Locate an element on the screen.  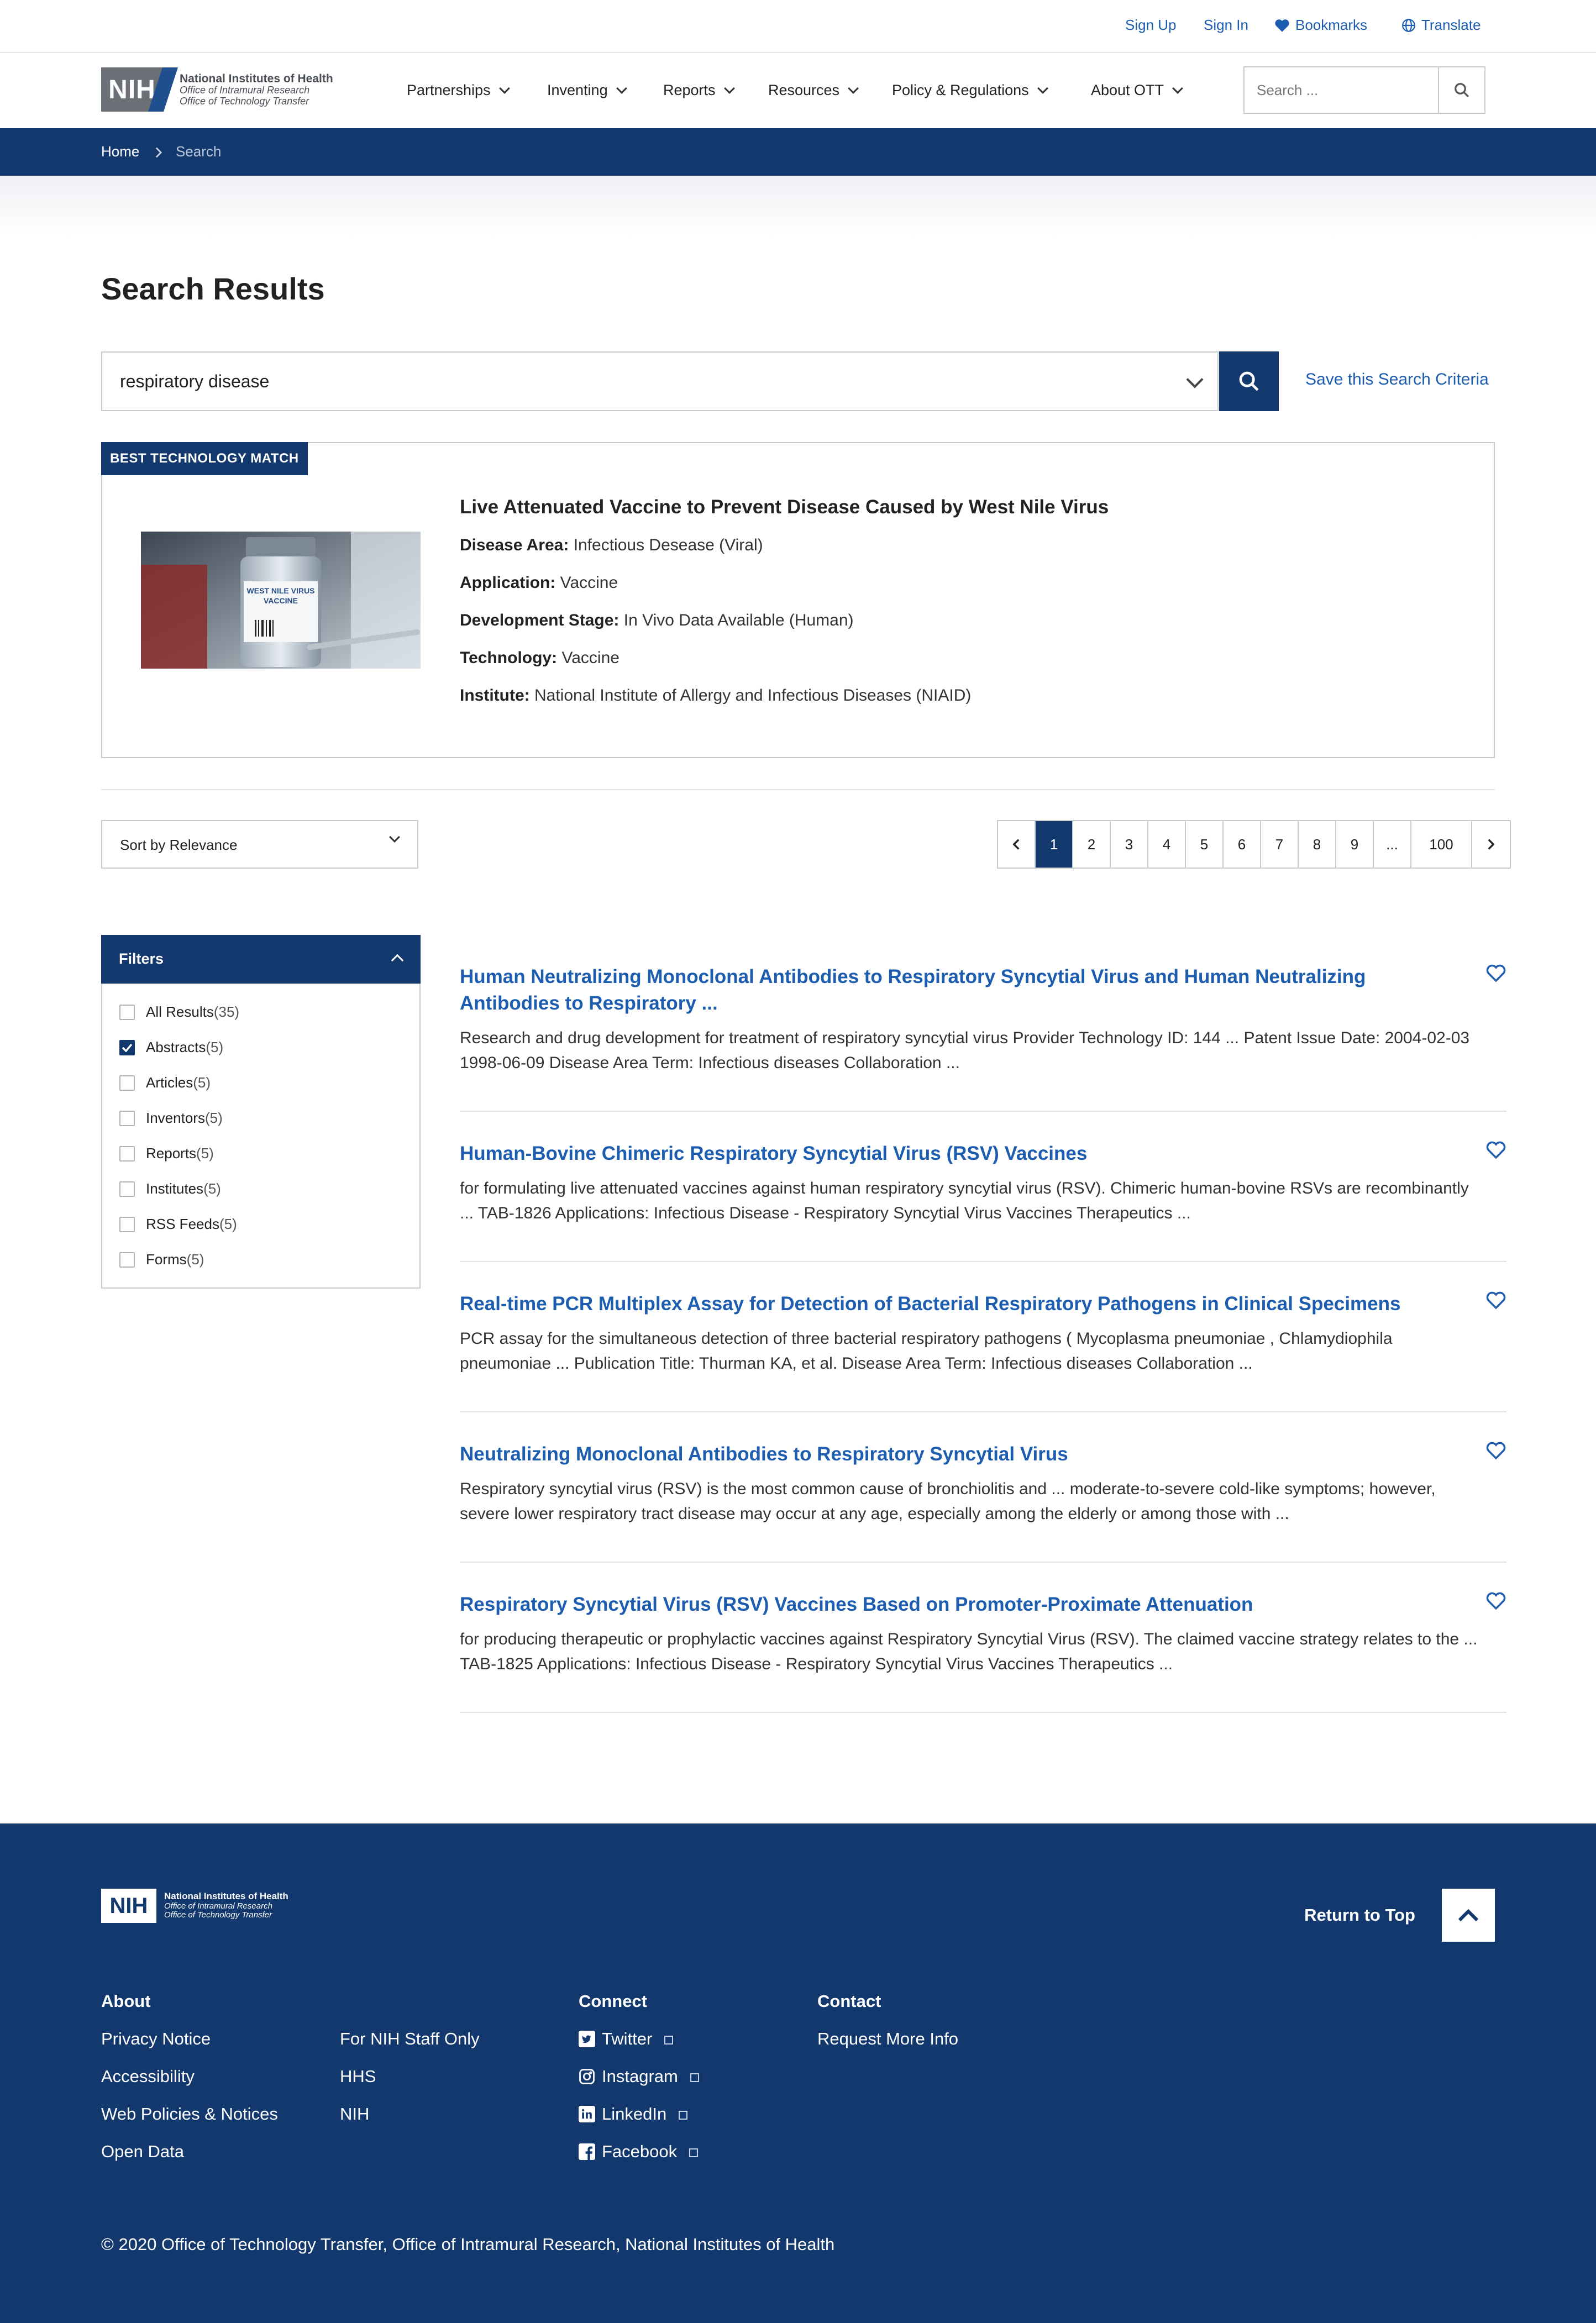
nav-policy-regulations: Policy & Regulations is located at coordinates (970, 90).